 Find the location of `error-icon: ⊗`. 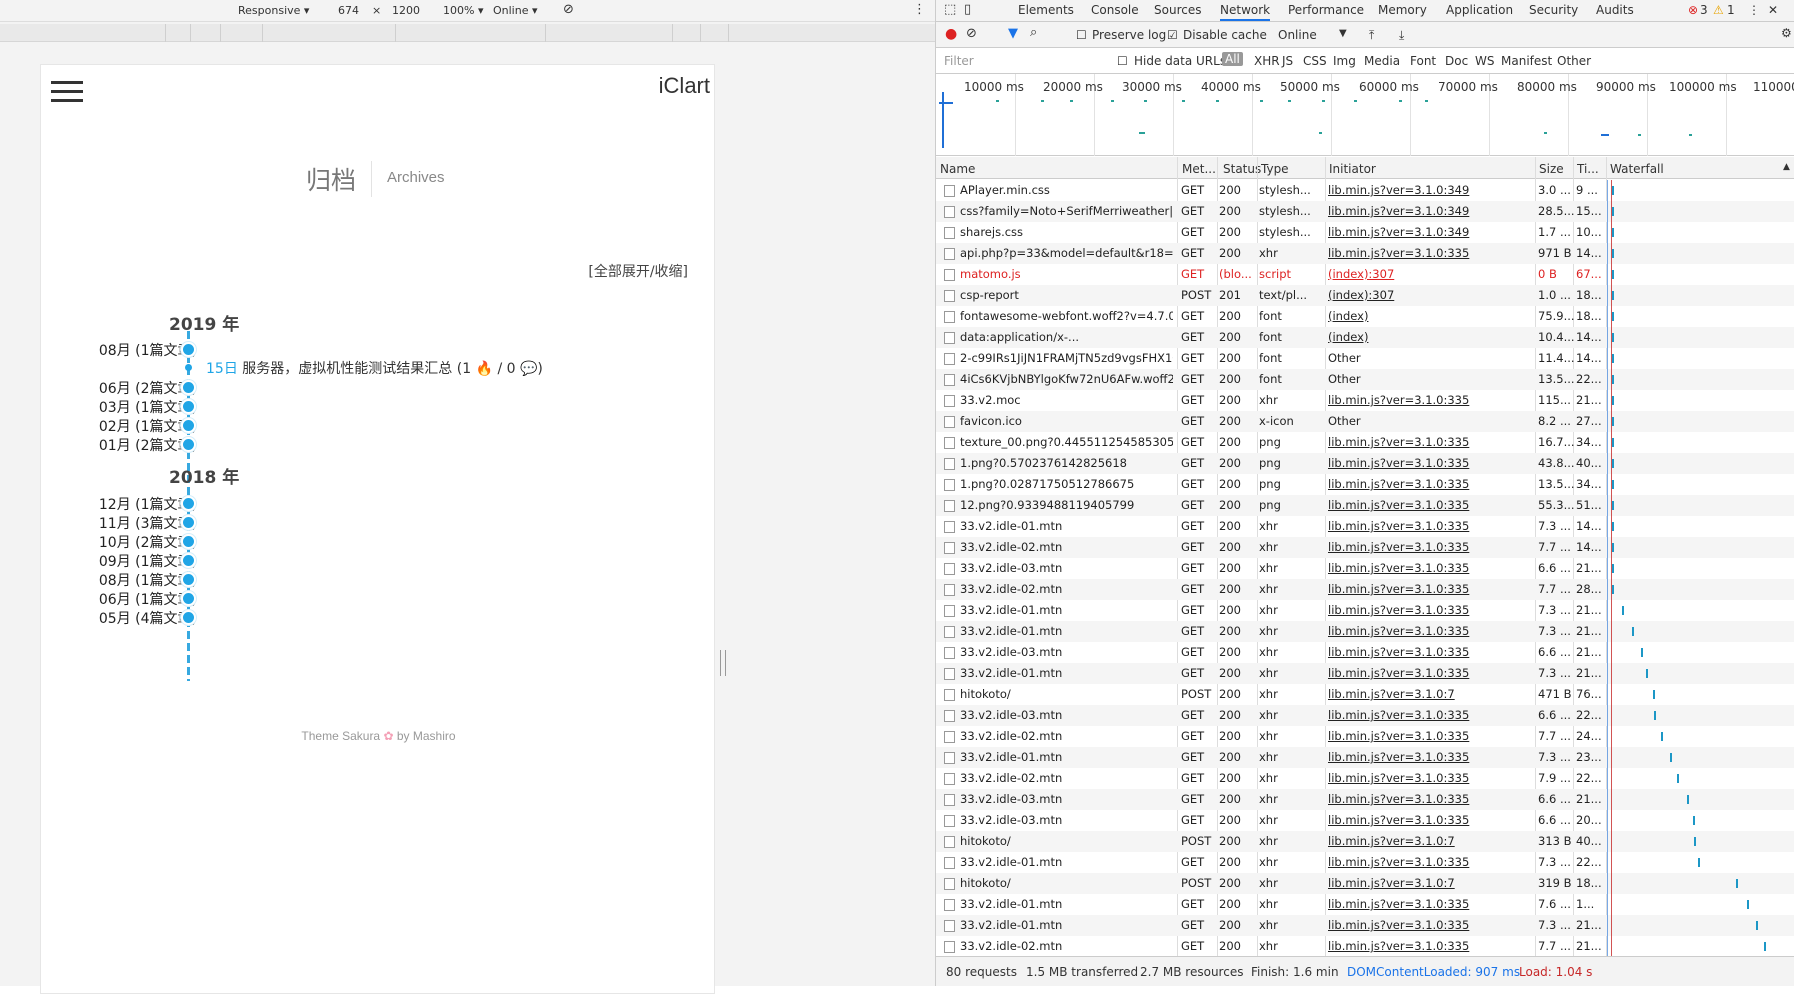

error-icon: ⊗ is located at coordinates (1693, 10).